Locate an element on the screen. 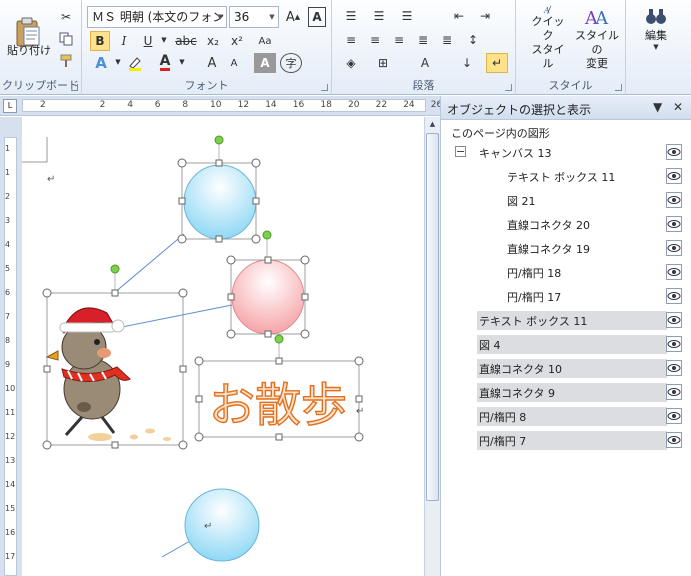 This screenshot has height=576, width=691. shape-list-item: 直線コネクタ 19 is located at coordinates (566, 248).